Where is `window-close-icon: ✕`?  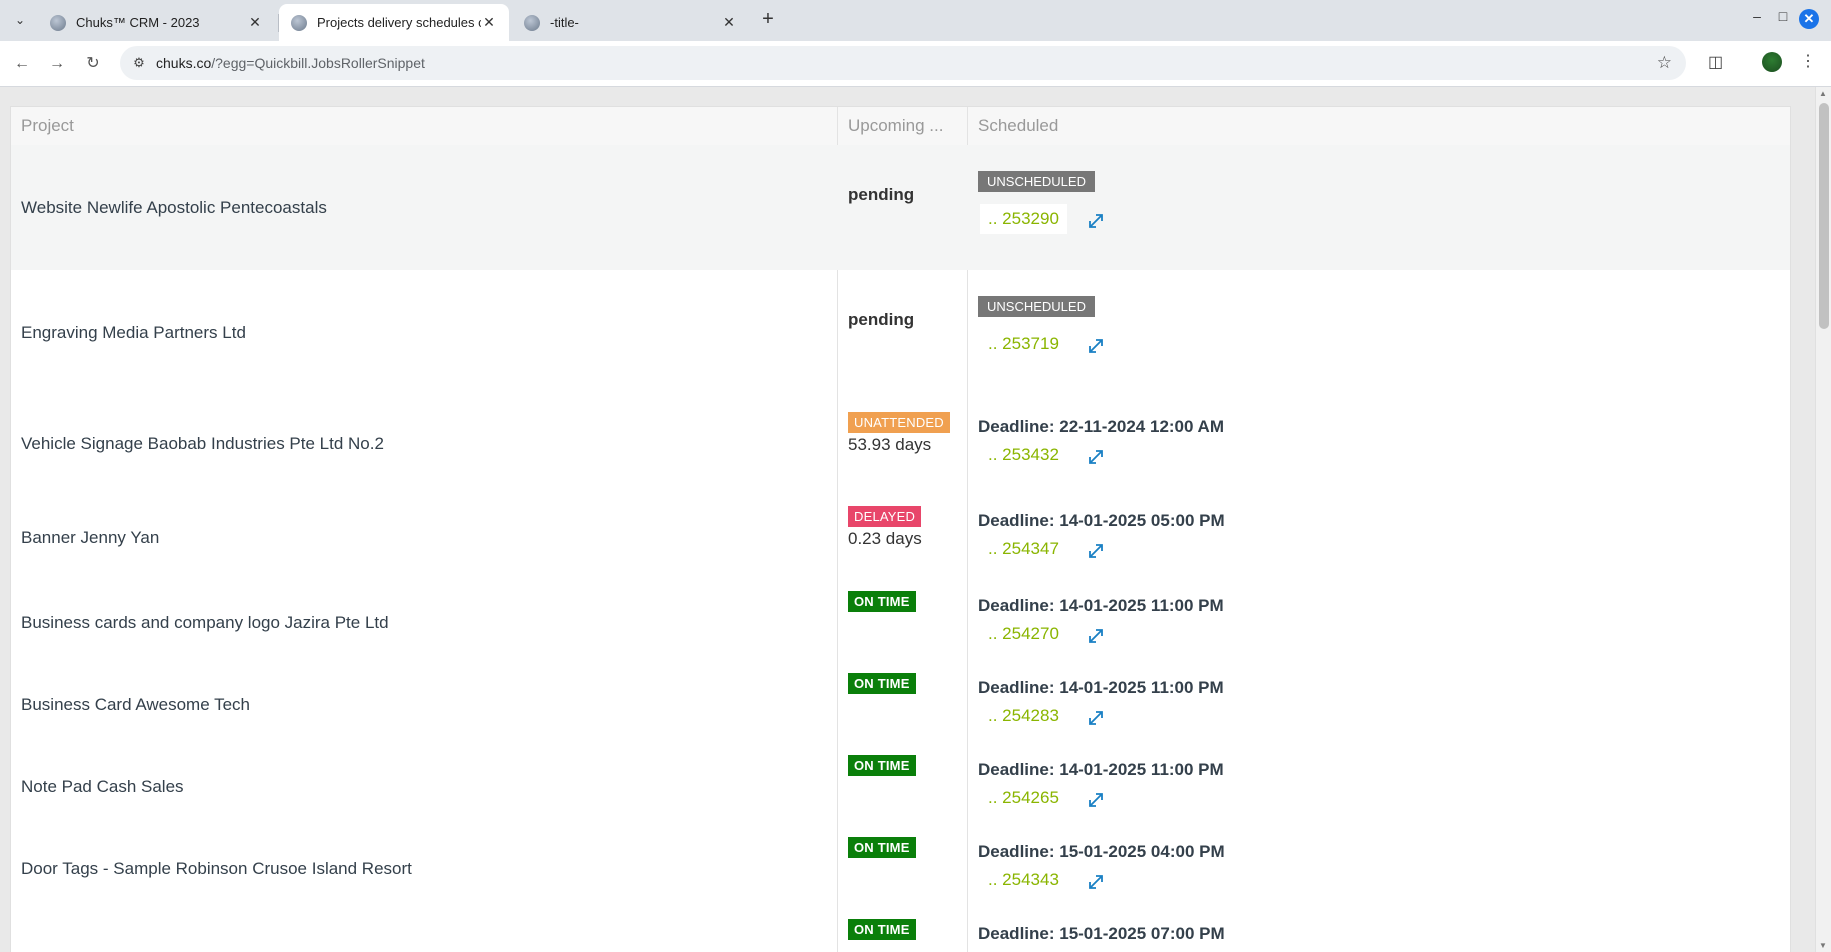 window-close-icon: ✕ is located at coordinates (1809, 19).